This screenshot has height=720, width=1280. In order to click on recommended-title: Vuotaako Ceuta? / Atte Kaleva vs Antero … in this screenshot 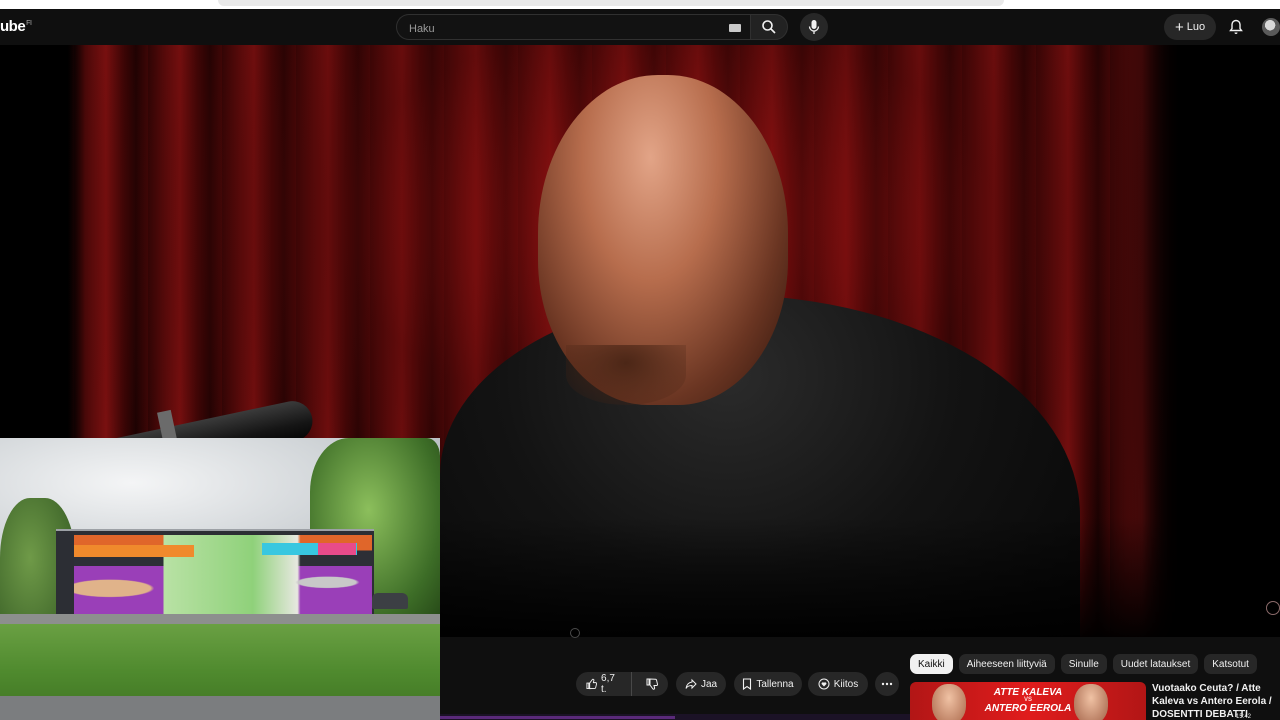, I will do `click(1216, 701)`.